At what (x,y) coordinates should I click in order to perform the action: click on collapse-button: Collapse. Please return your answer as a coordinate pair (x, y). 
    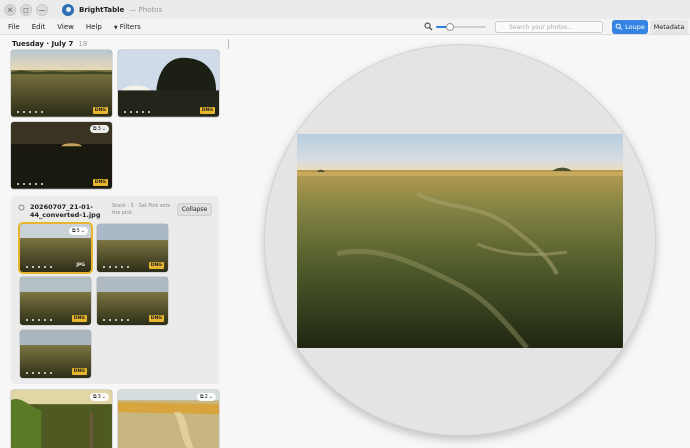
    Looking at the image, I should click on (194, 209).